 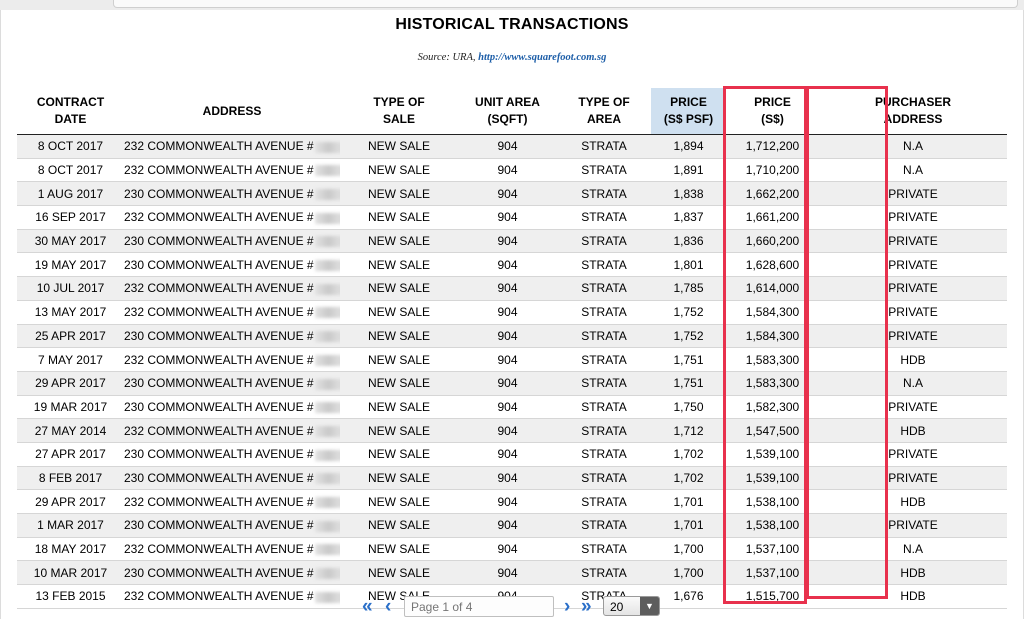 I want to click on cell-contract-date: 7 MAY 2017, so click(x=70, y=359).